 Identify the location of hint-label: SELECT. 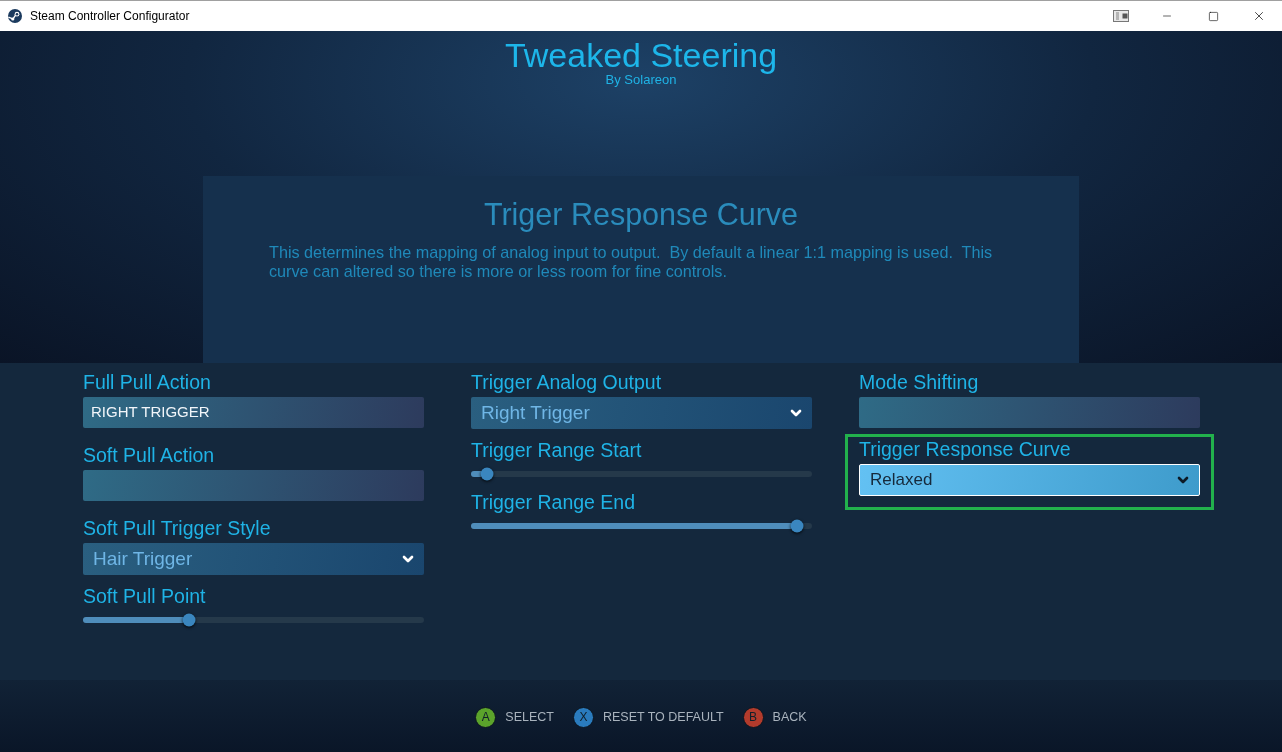
(529, 717).